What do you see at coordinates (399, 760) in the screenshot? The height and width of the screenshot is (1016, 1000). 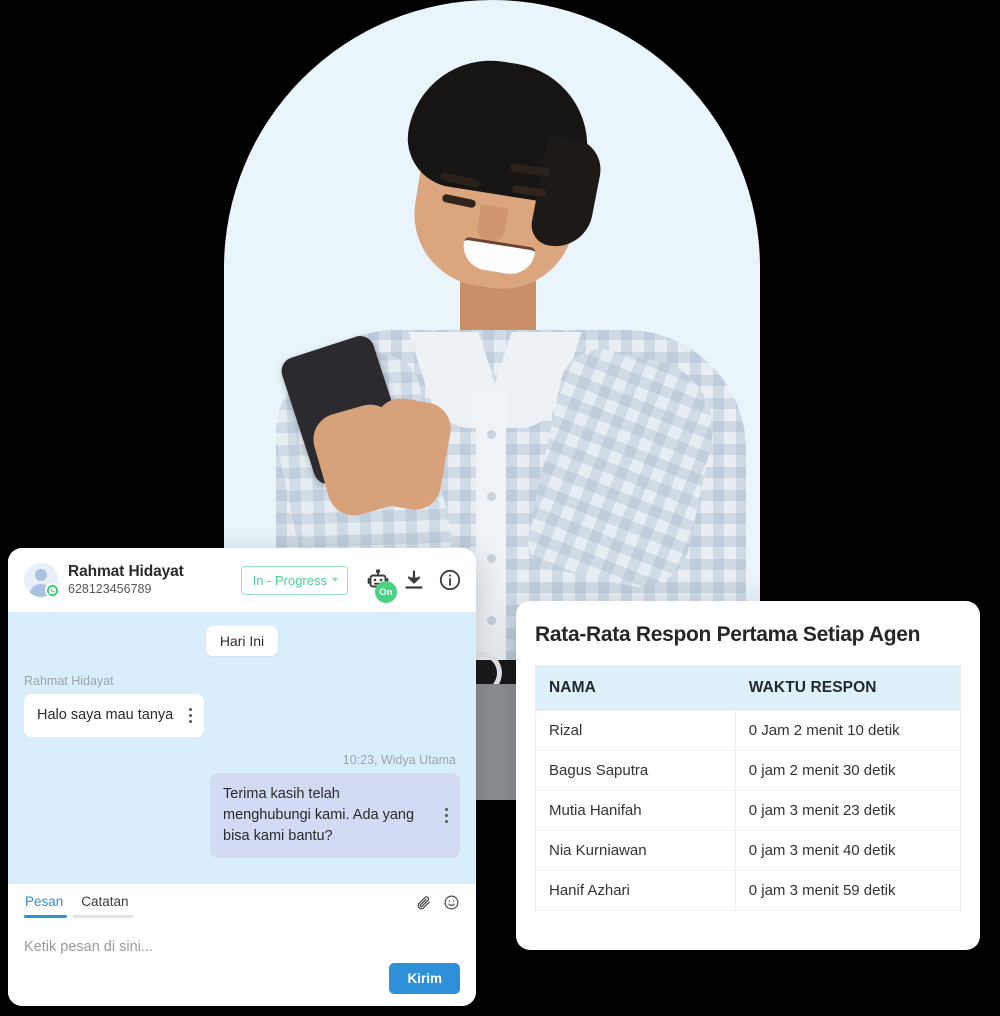 I see `outgoing-message-meta: 10:23, Widya Utama` at bounding box center [399, 760].